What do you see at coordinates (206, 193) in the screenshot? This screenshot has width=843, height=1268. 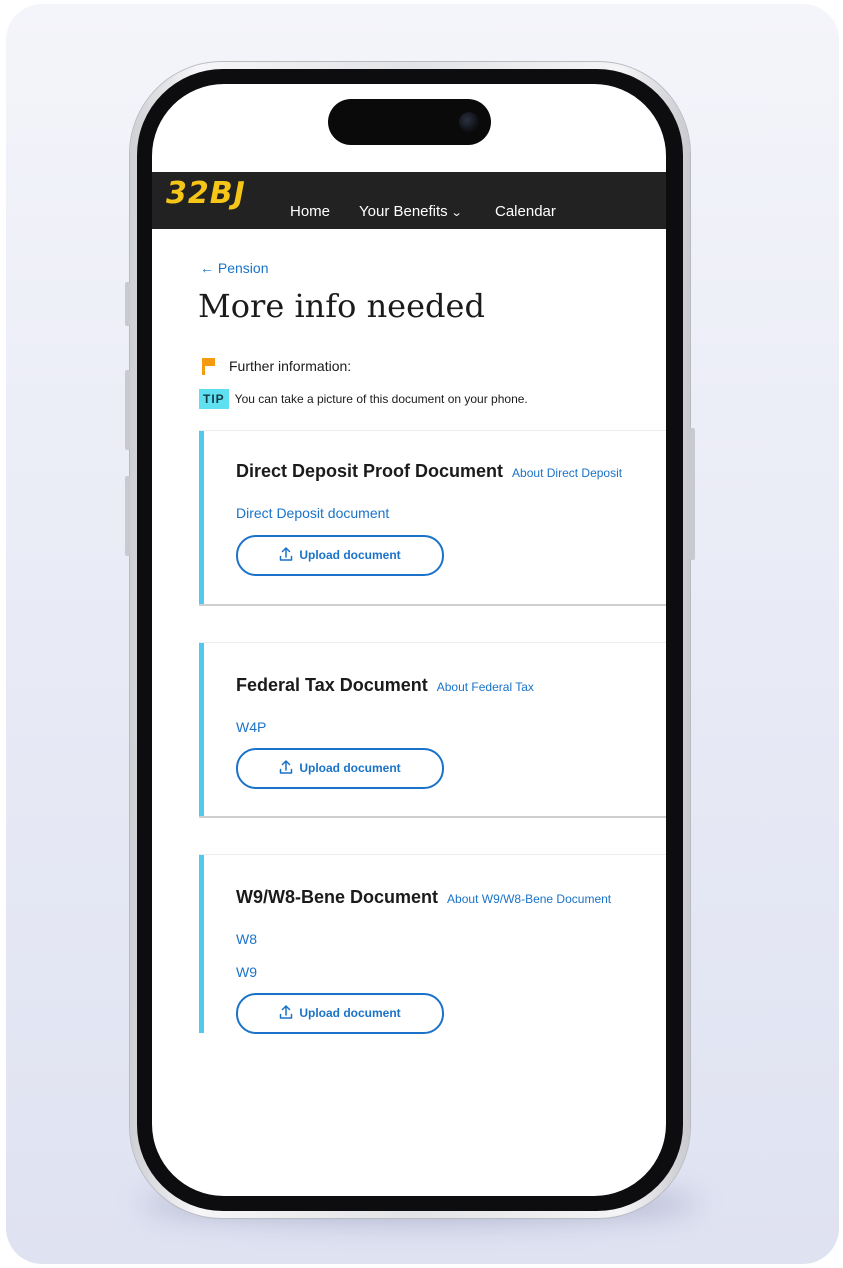 I see `logo-32bj: 32BJ` at bounding box center [206, 193].